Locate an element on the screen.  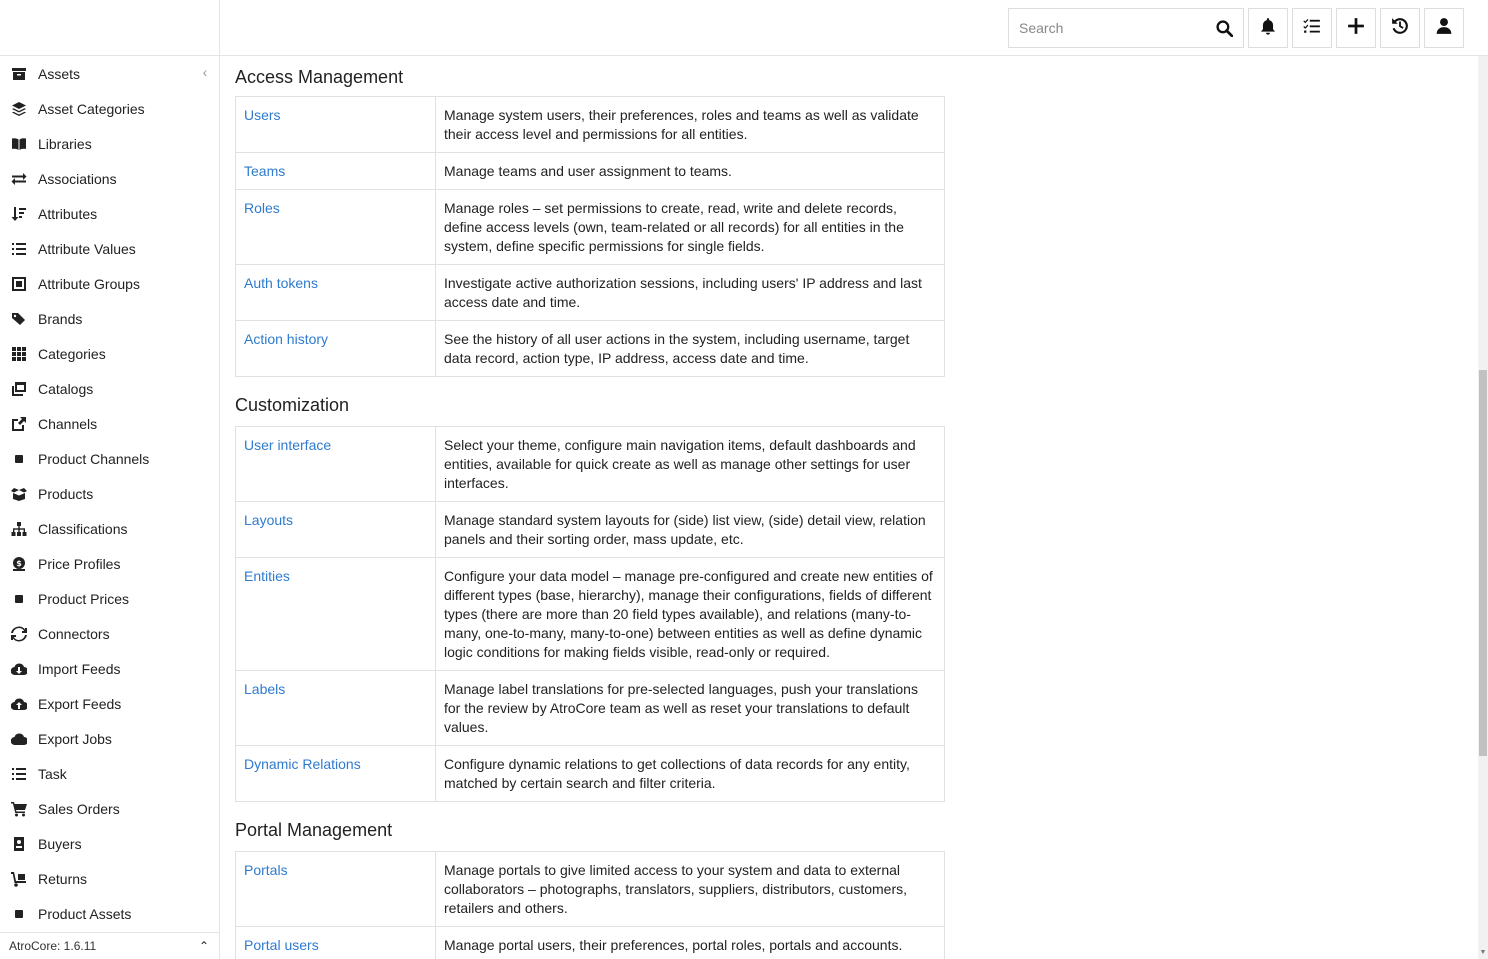
sidebar-item-product-prices: Product Prices is located at coordinates (109, 598).